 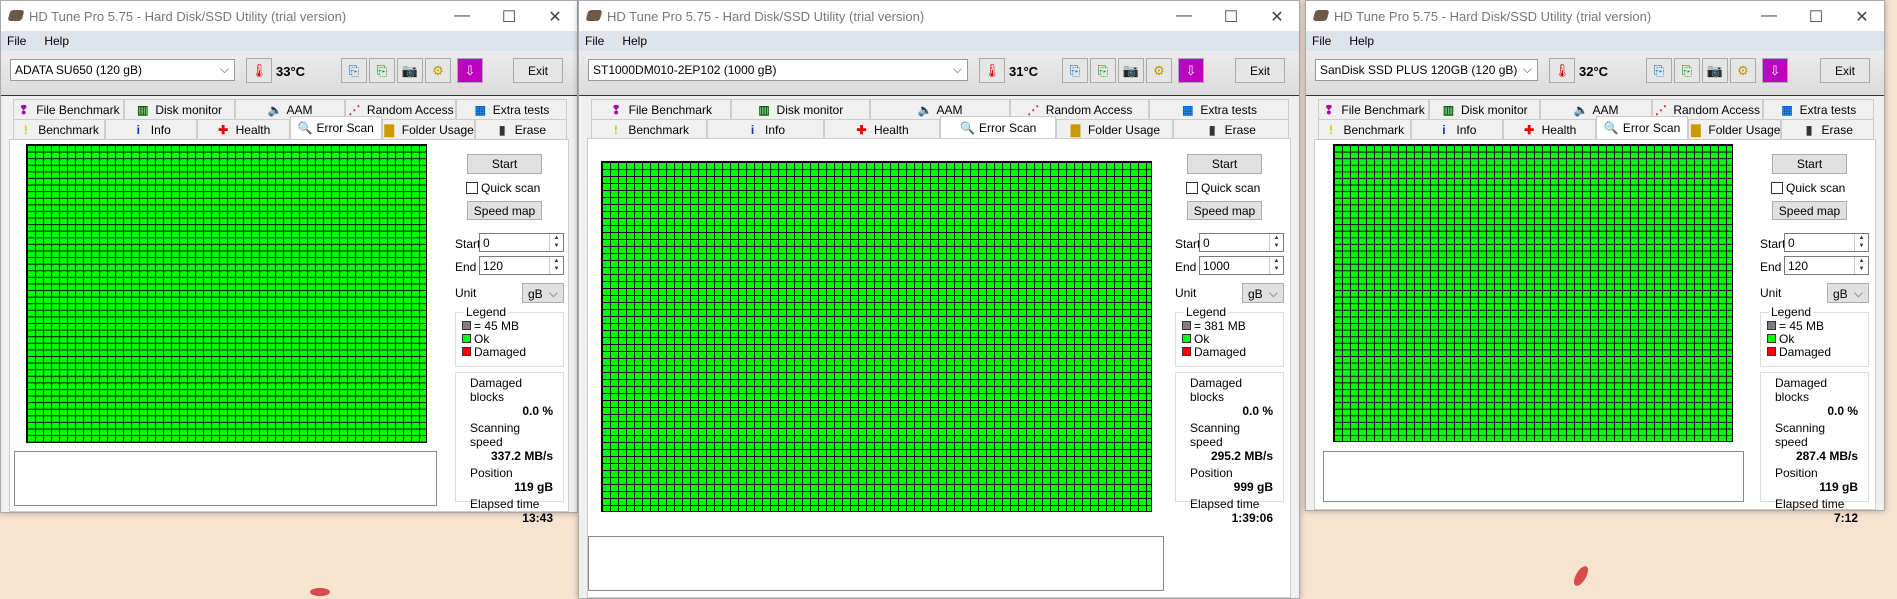 What do you see at coordinates (616, 109) in the screenshot?
I see `file-benchmark-icon: ❢` at bounding box center [616, 109].